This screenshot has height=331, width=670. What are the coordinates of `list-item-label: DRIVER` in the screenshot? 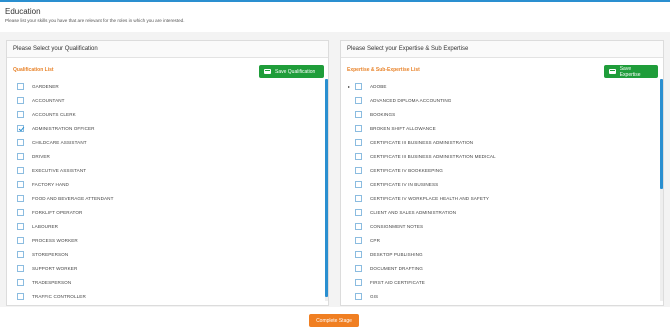 It's located at (41, 156).